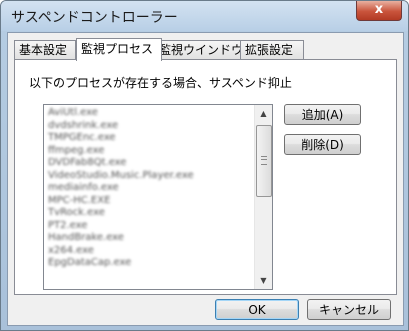 Image resolution: width=409 pixels, height=331 pixels. I want to click on vertical-scrollbar: ▲ ▼, so click(263, 197).